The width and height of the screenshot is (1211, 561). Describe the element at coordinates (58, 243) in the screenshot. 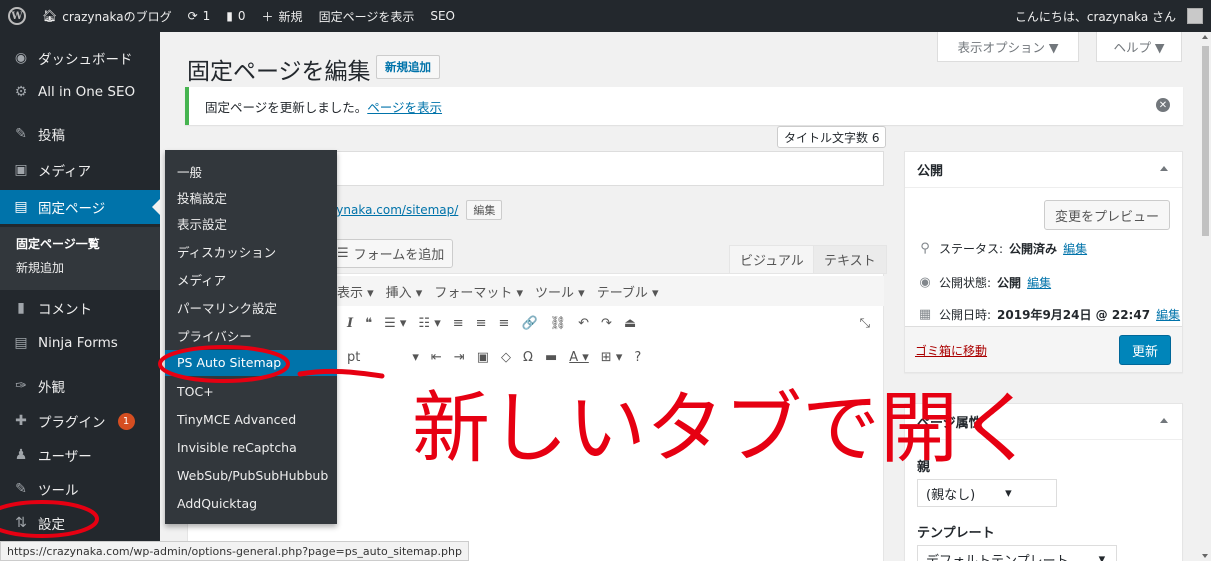

I see `submenu-all-pages: 固定ページ一覧` at that location.